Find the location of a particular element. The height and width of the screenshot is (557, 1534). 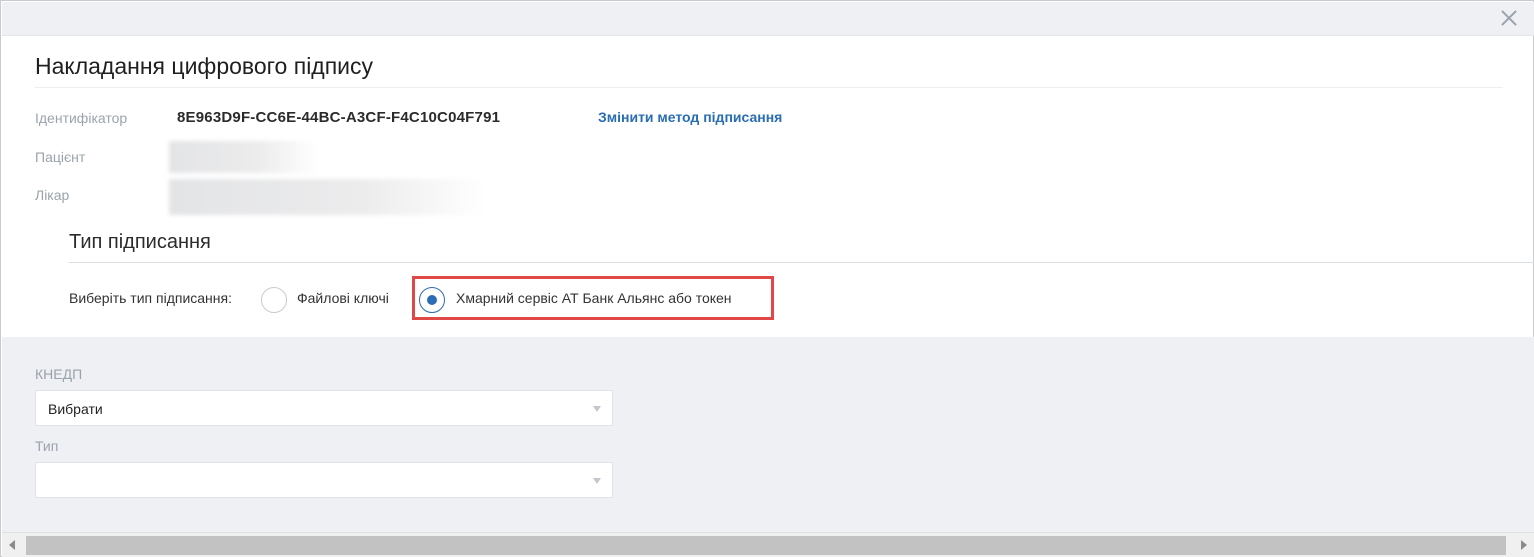

patient-label: Пацієнт is located at coordinates (60, 157).